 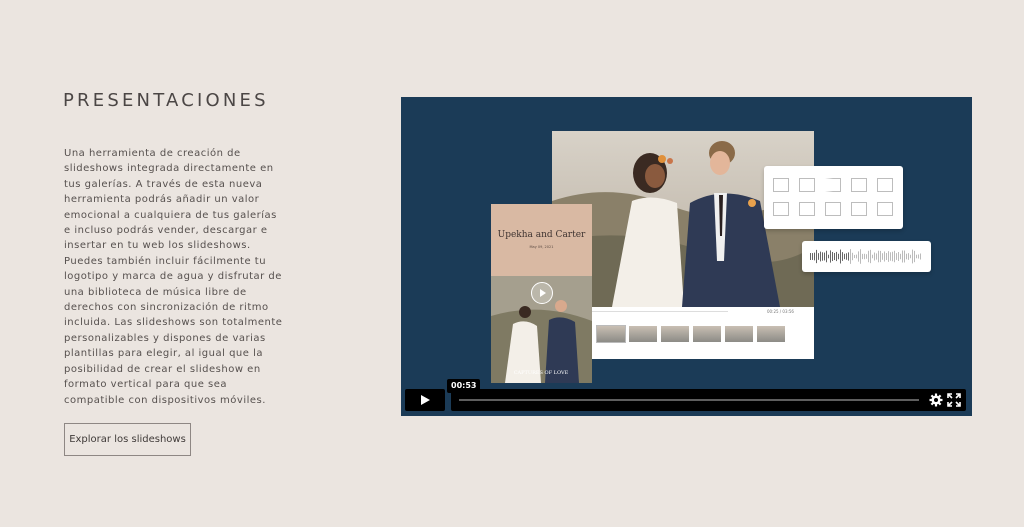 I want to click on story-date: May 09, 2021, so click(x=541, y=247).